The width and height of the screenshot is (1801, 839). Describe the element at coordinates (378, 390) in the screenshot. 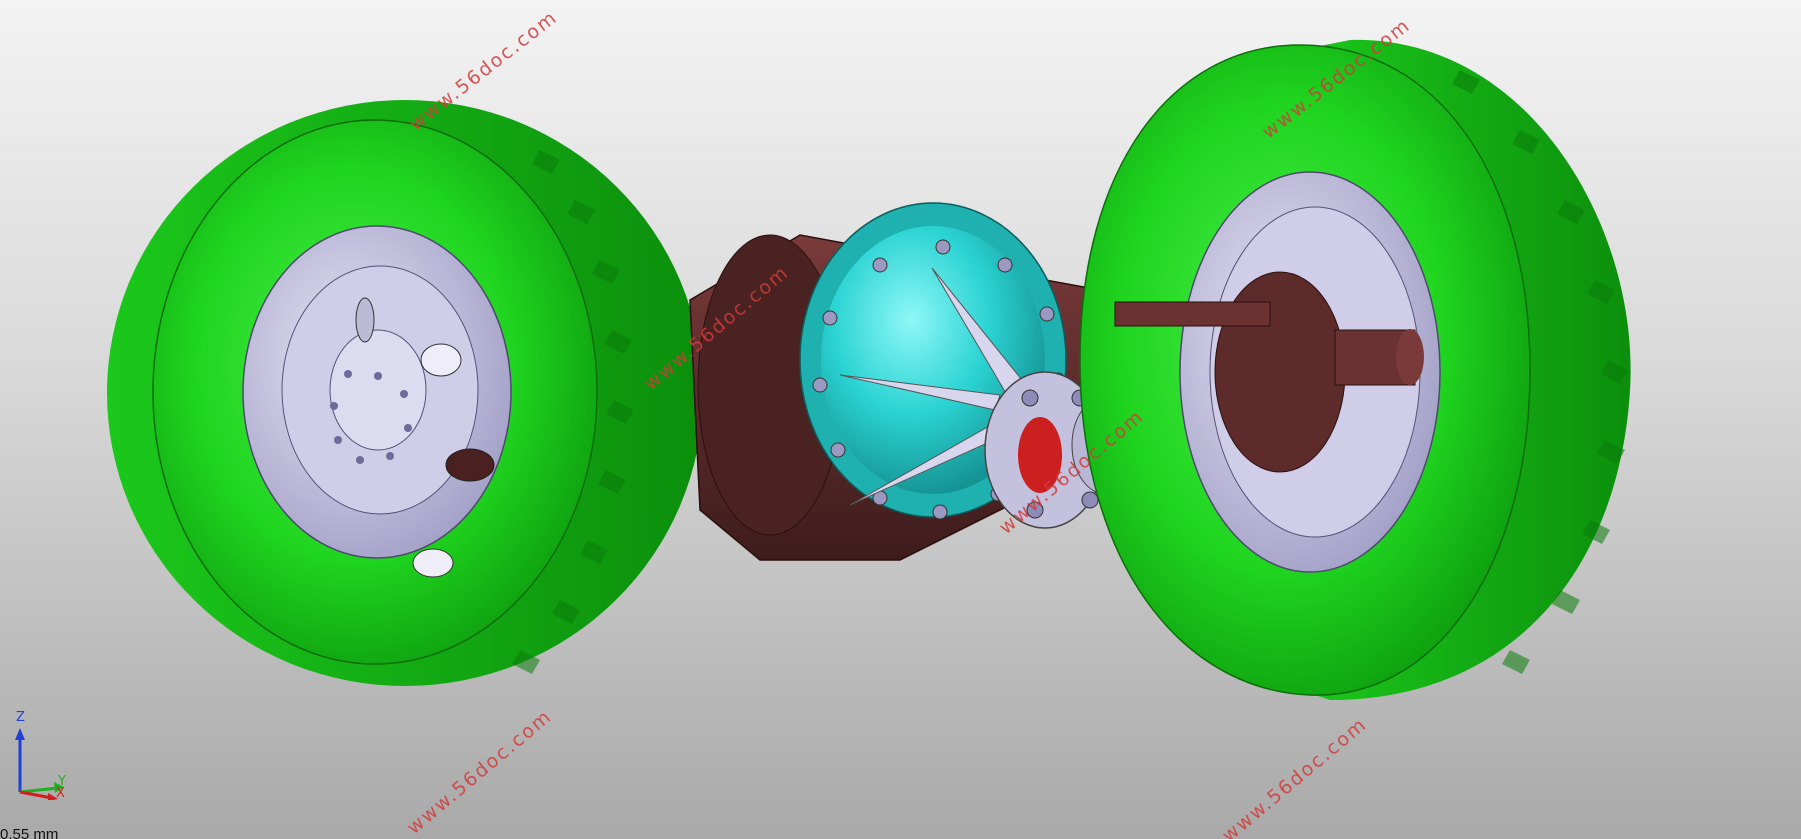

I see `left-hub` at that location.